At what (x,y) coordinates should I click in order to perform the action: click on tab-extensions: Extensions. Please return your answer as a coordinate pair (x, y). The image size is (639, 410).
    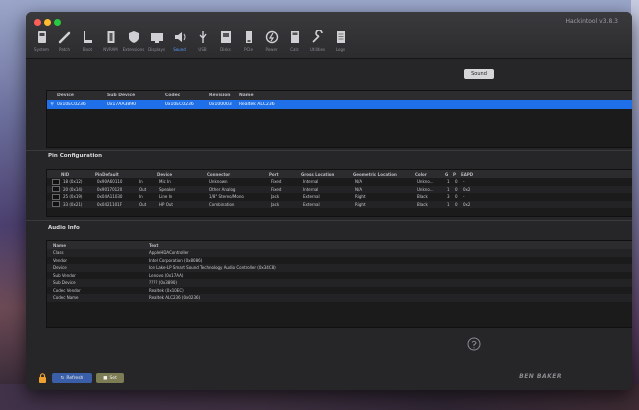
    Looking at the image, I should click on (133, 42).